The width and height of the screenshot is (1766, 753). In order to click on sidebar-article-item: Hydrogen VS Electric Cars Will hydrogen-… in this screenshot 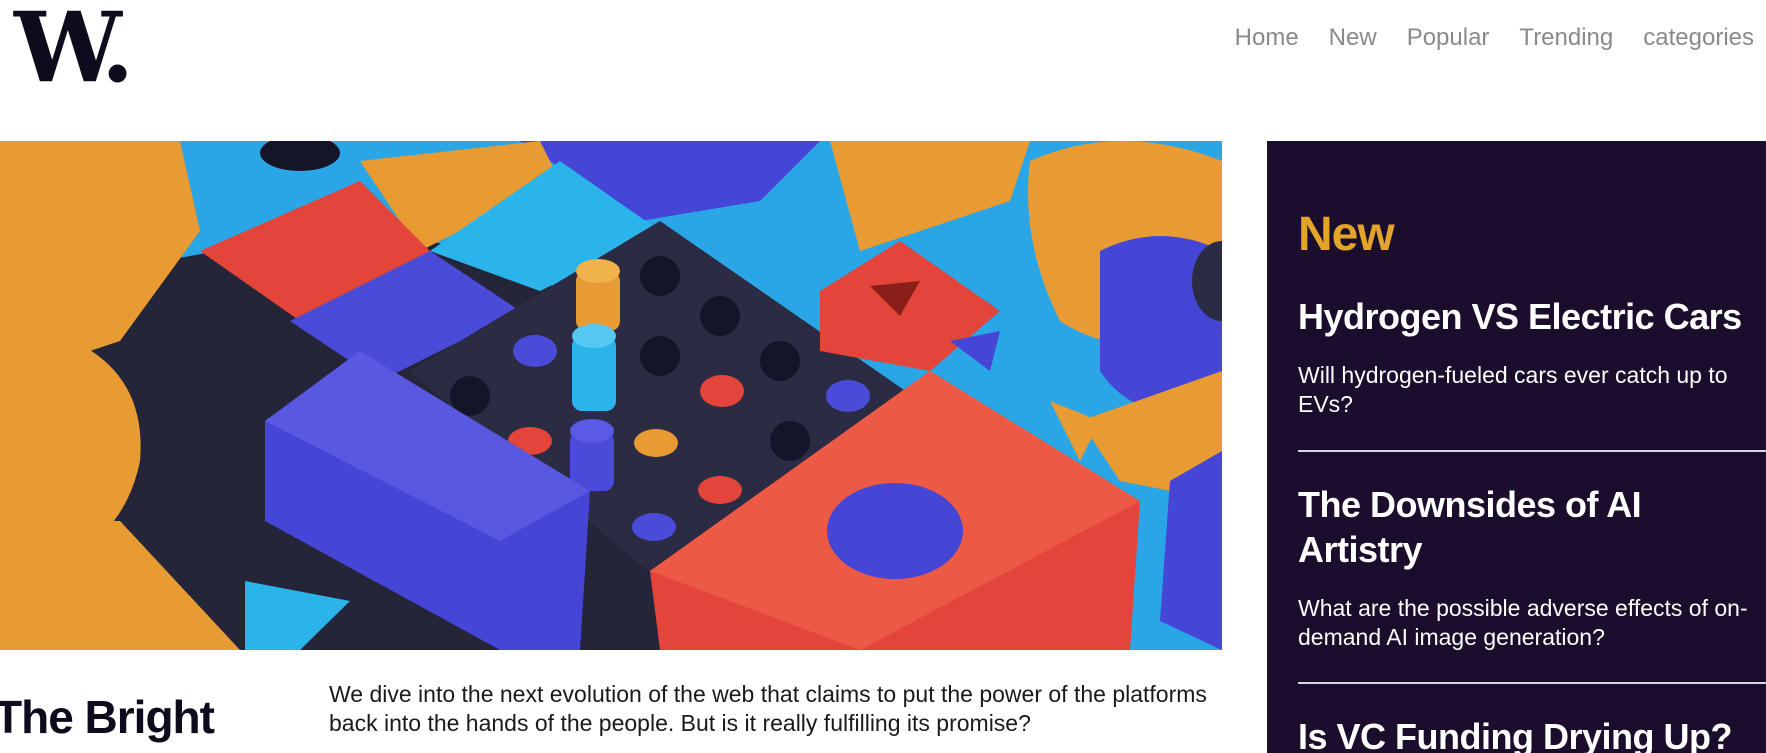, I will do `click(1532, 356)`.